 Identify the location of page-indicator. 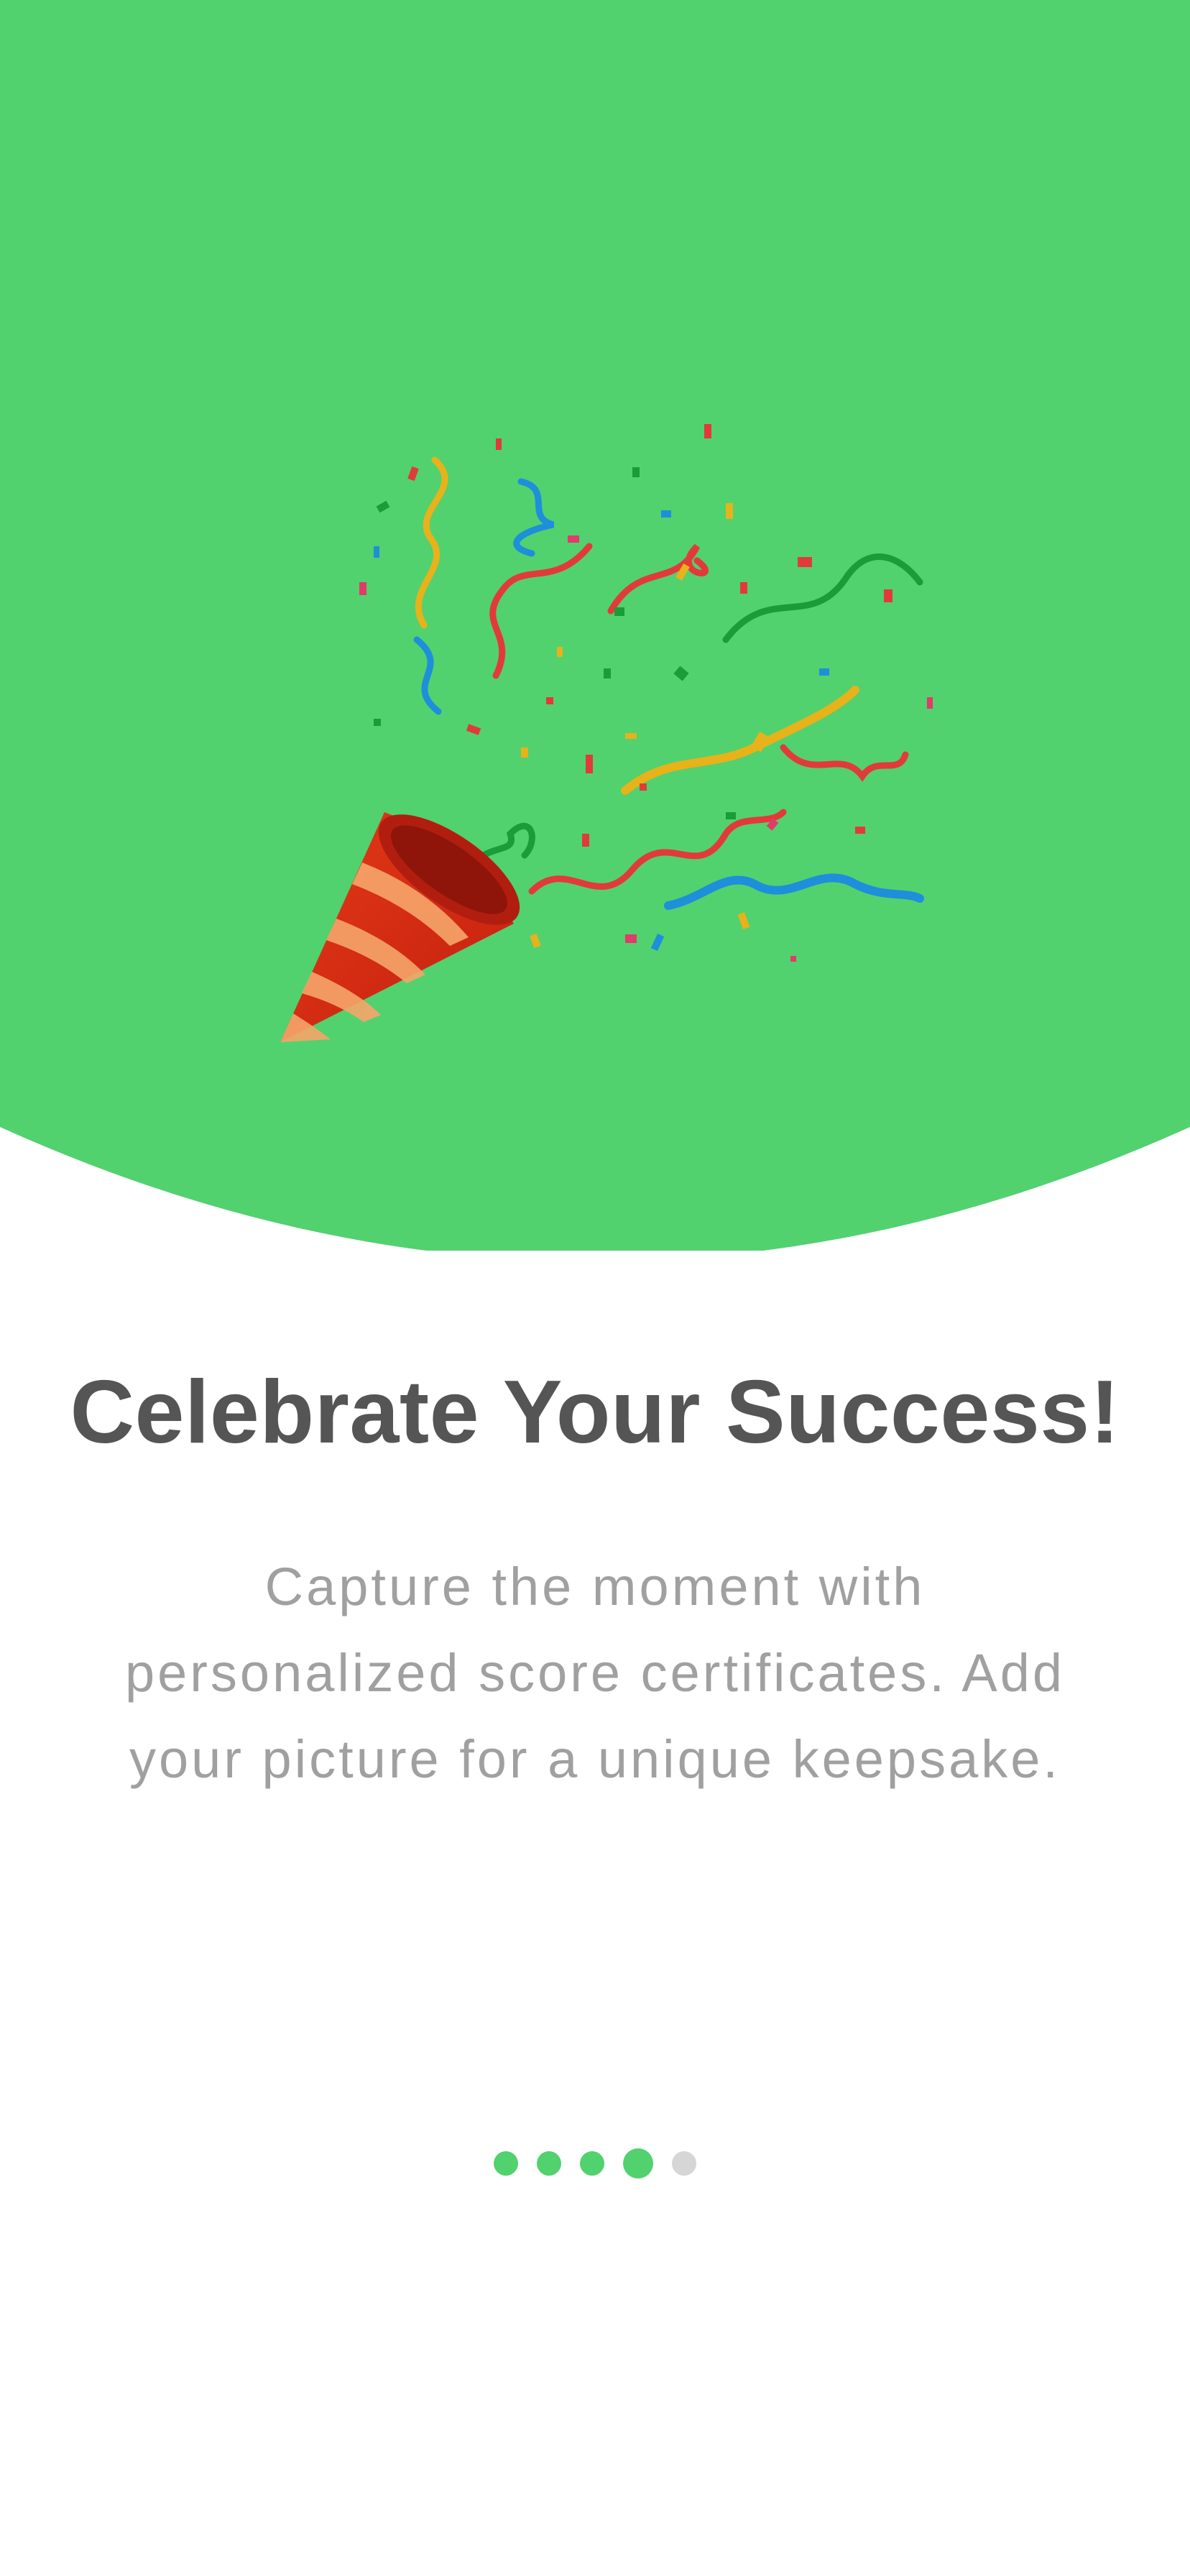
(595, 2163).